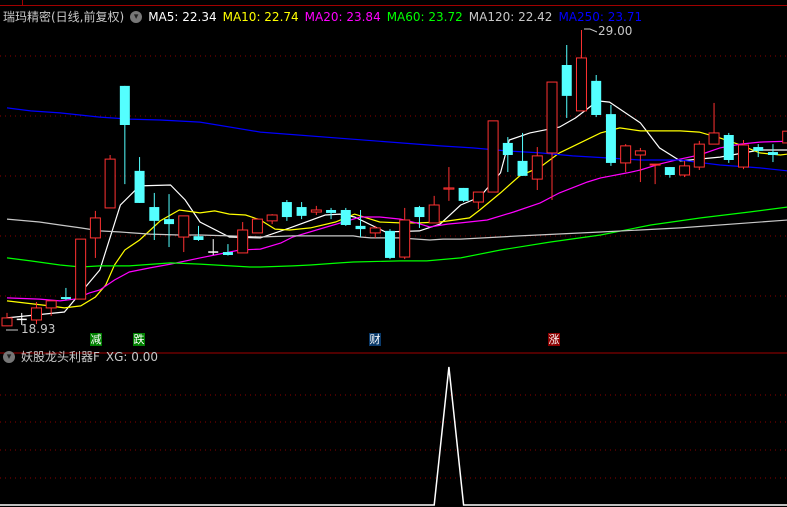  Describe the element at coordinates (510, 16) in the screenshot. I see `ma120-label: MA120: 22.42` at that location.